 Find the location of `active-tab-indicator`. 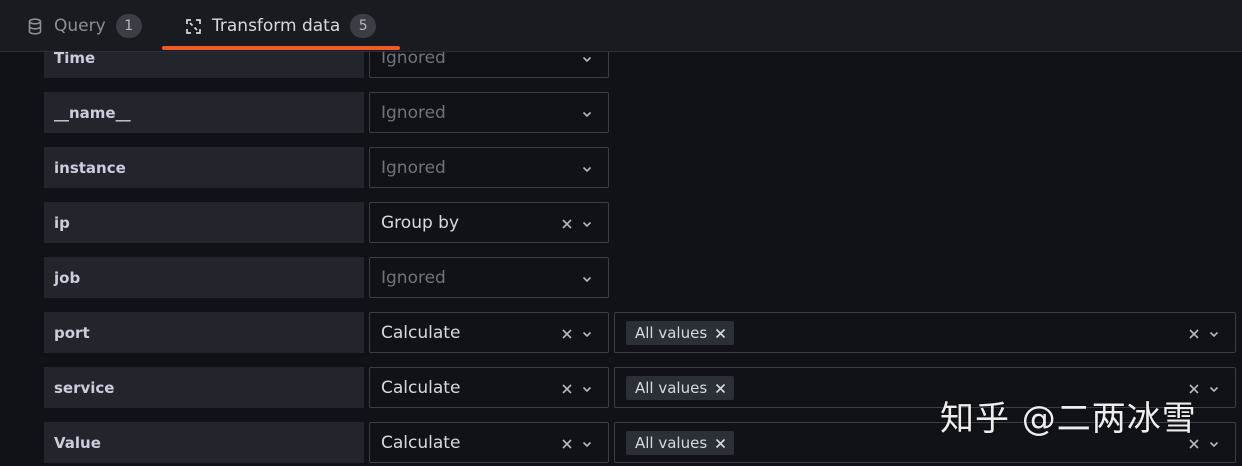

active-tab-indicator is located at coordinates (281, 48).